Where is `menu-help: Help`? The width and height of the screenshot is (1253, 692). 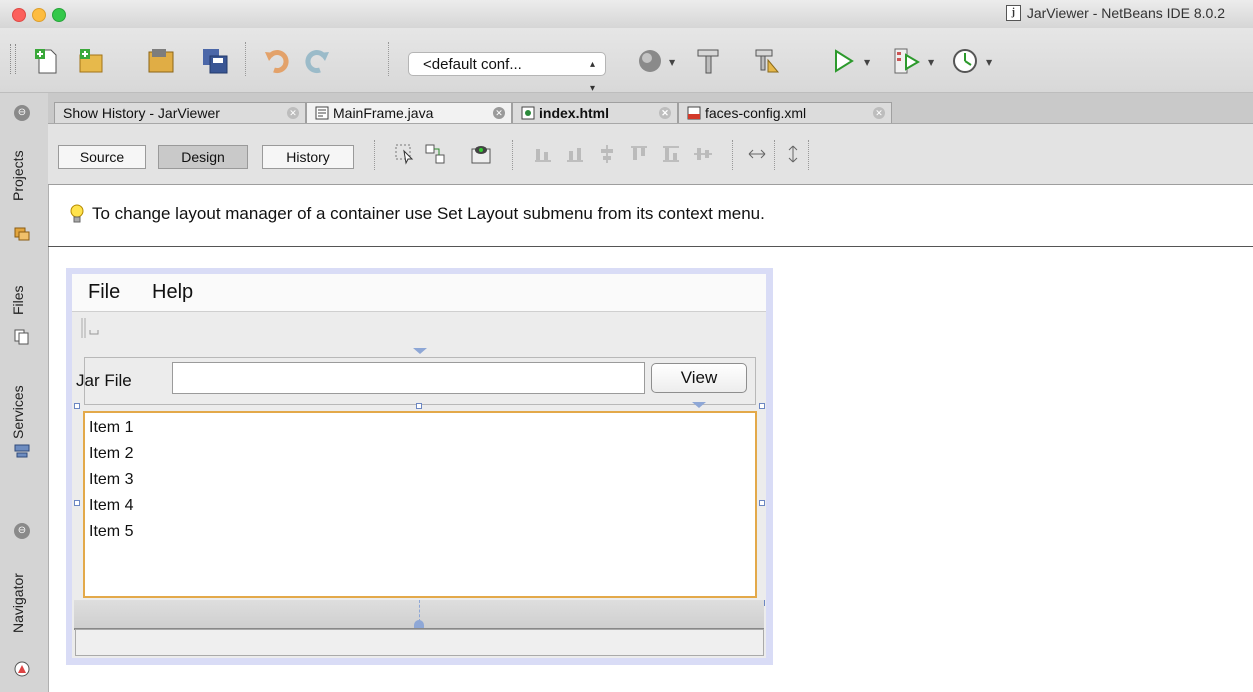
menu-help: Help is located at coordinates (172, 292).